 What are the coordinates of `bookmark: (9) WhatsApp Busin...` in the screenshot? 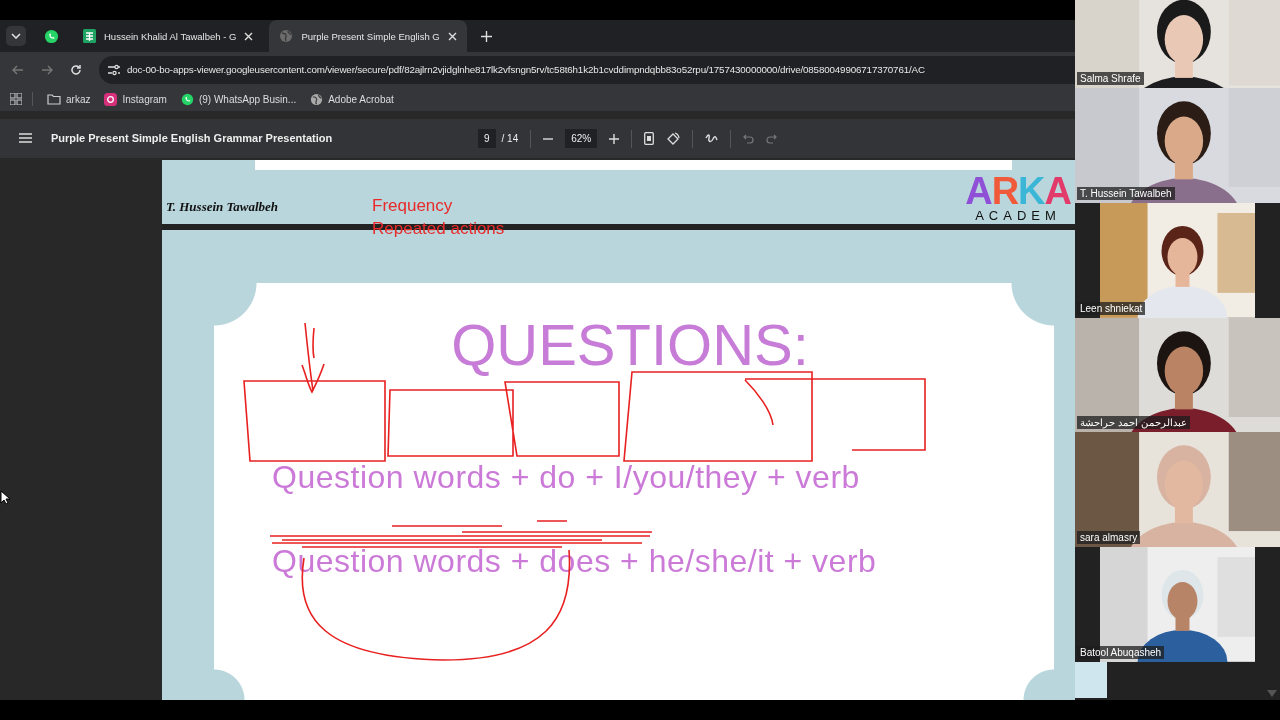 It's located at (238, 99).